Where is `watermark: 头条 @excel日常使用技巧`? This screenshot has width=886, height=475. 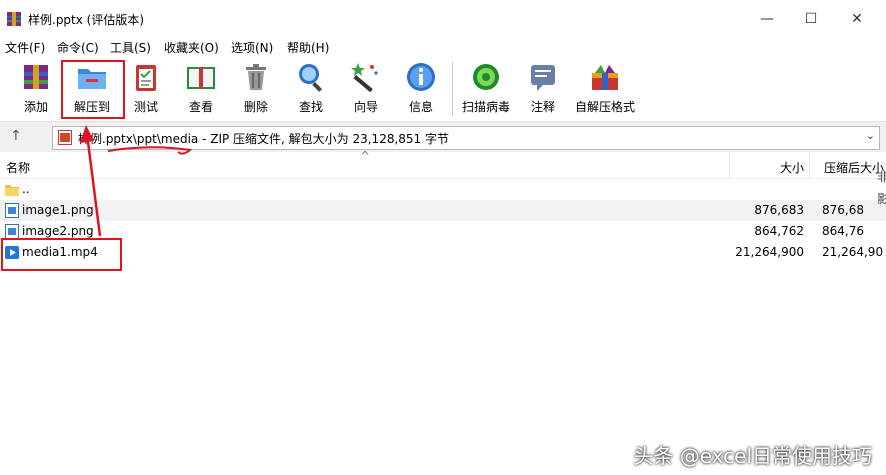 watermark: 头条 @excel日常使用技巧 is located at coordinates (752, 456).